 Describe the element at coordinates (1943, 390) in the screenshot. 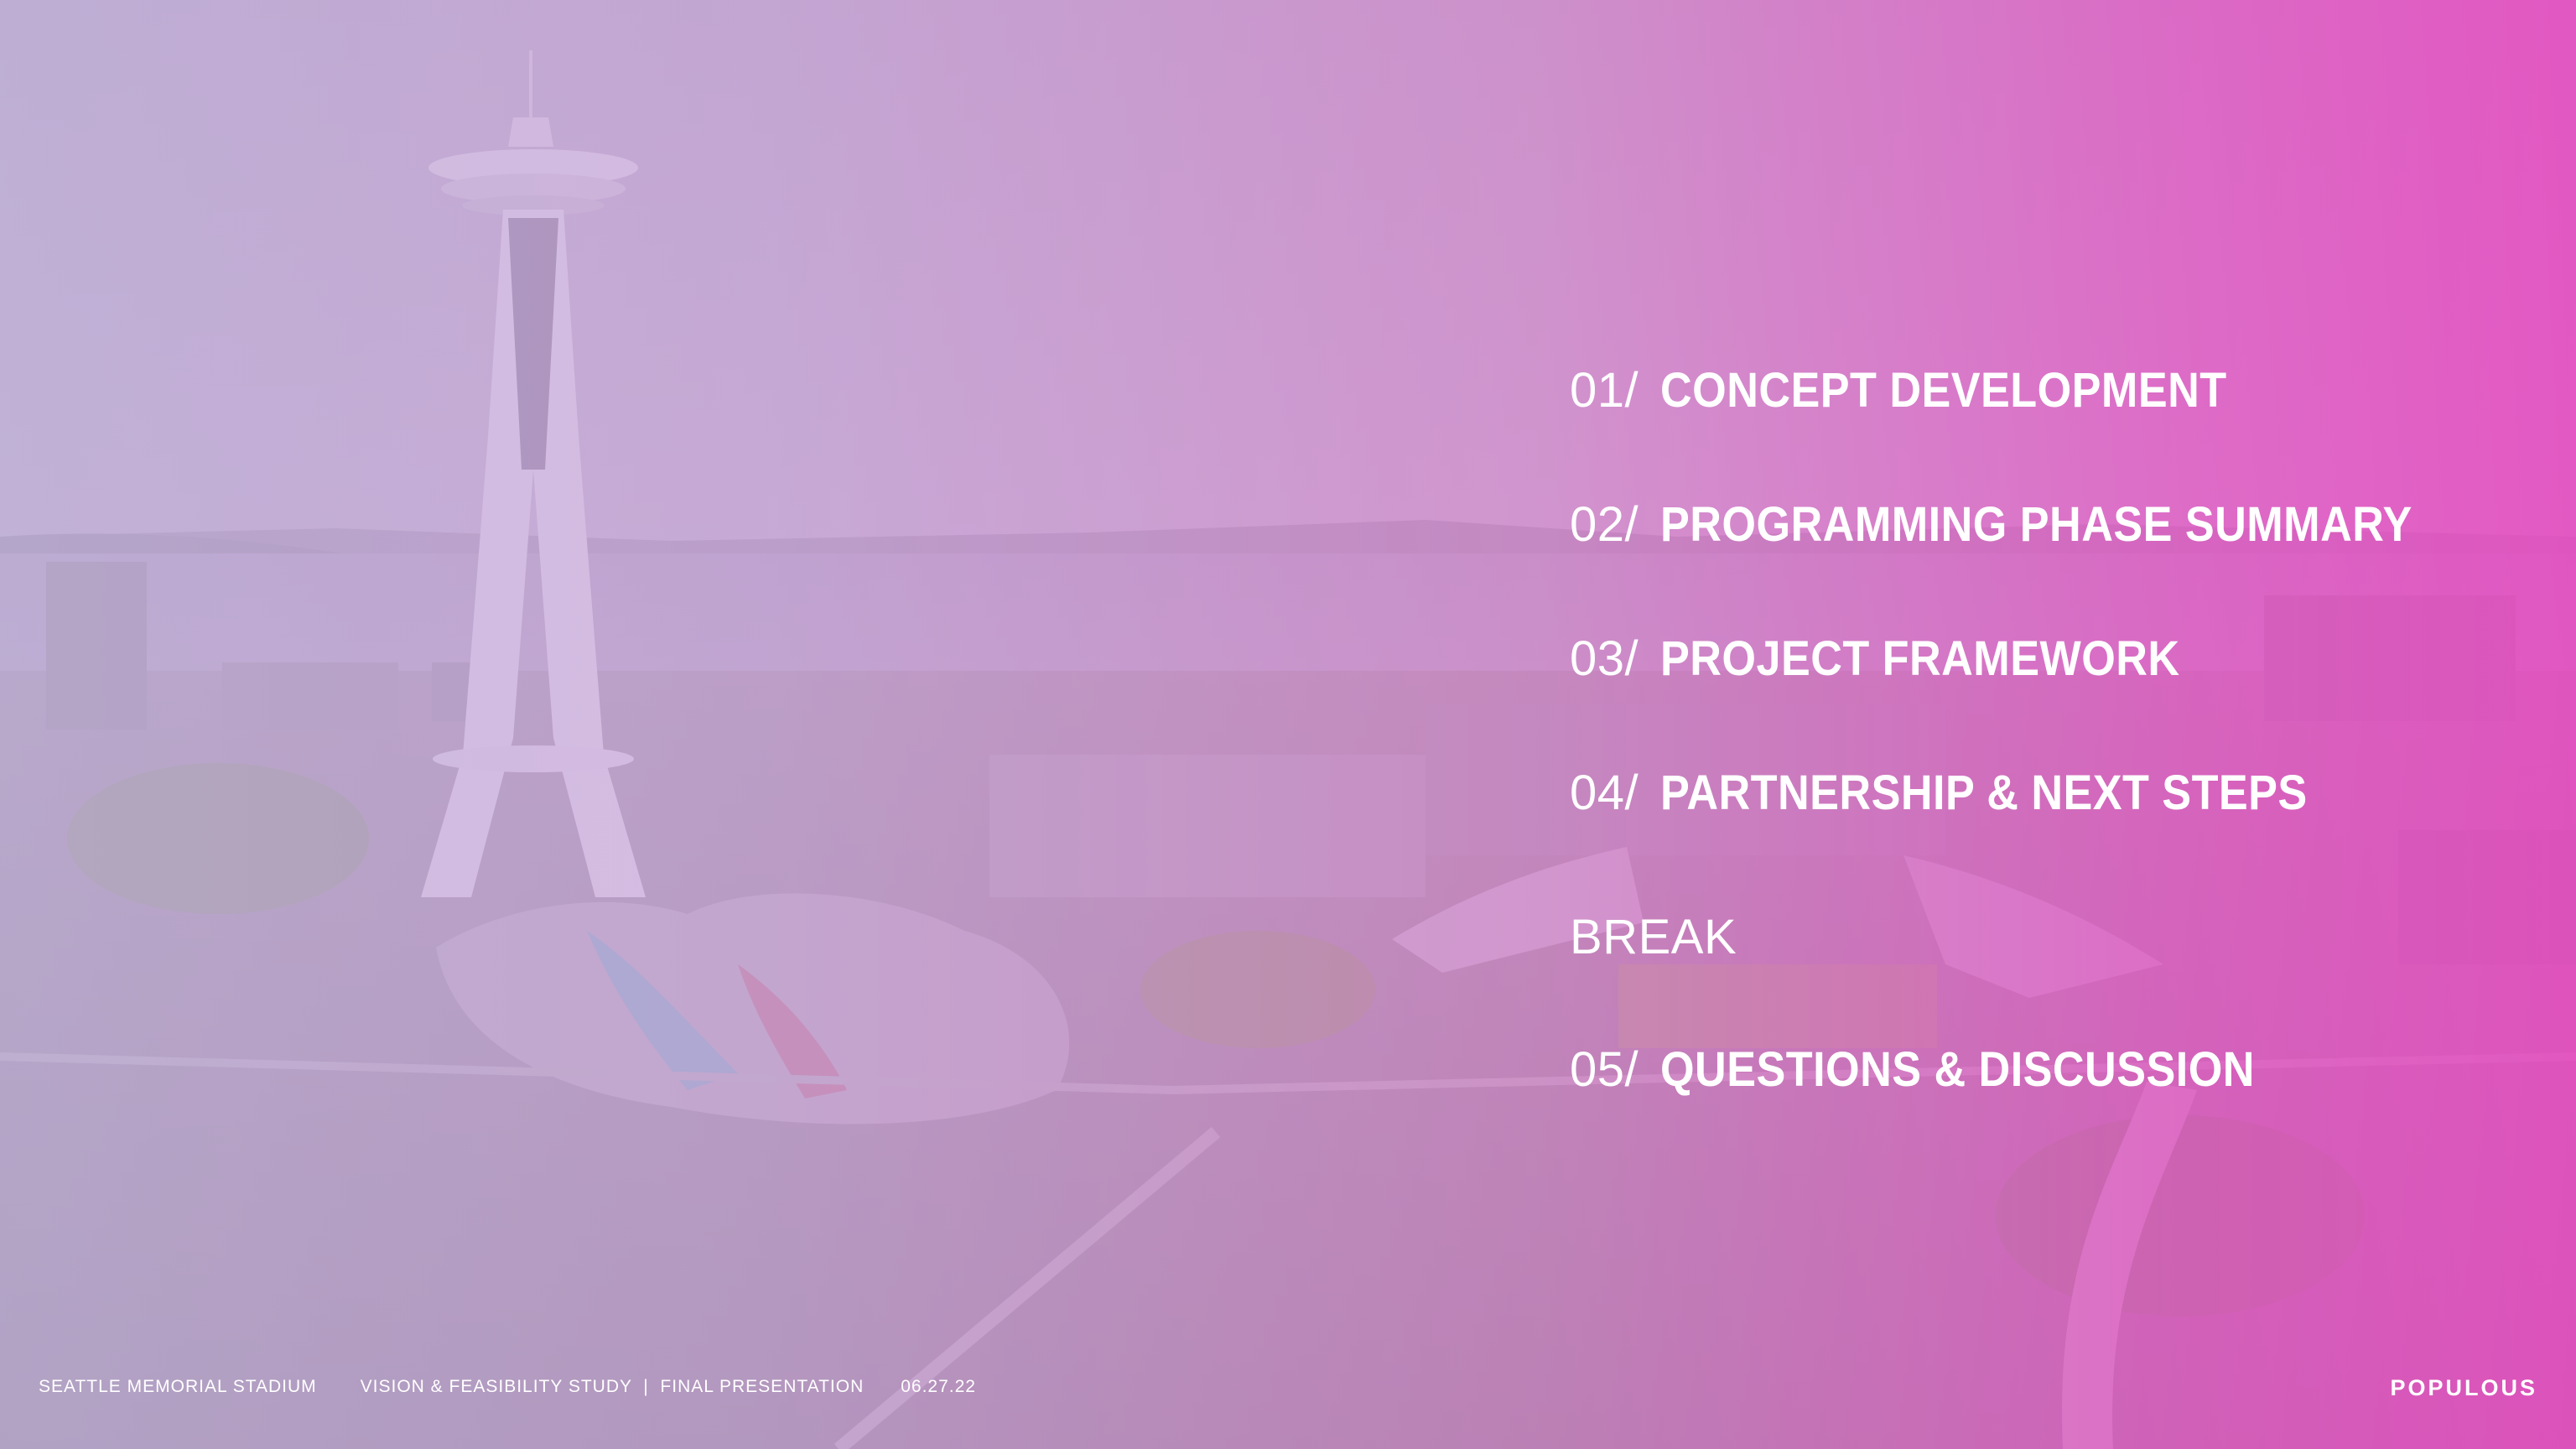

I see `agenda-item-title: CONCEPT DEVELOPMENT` at that location.